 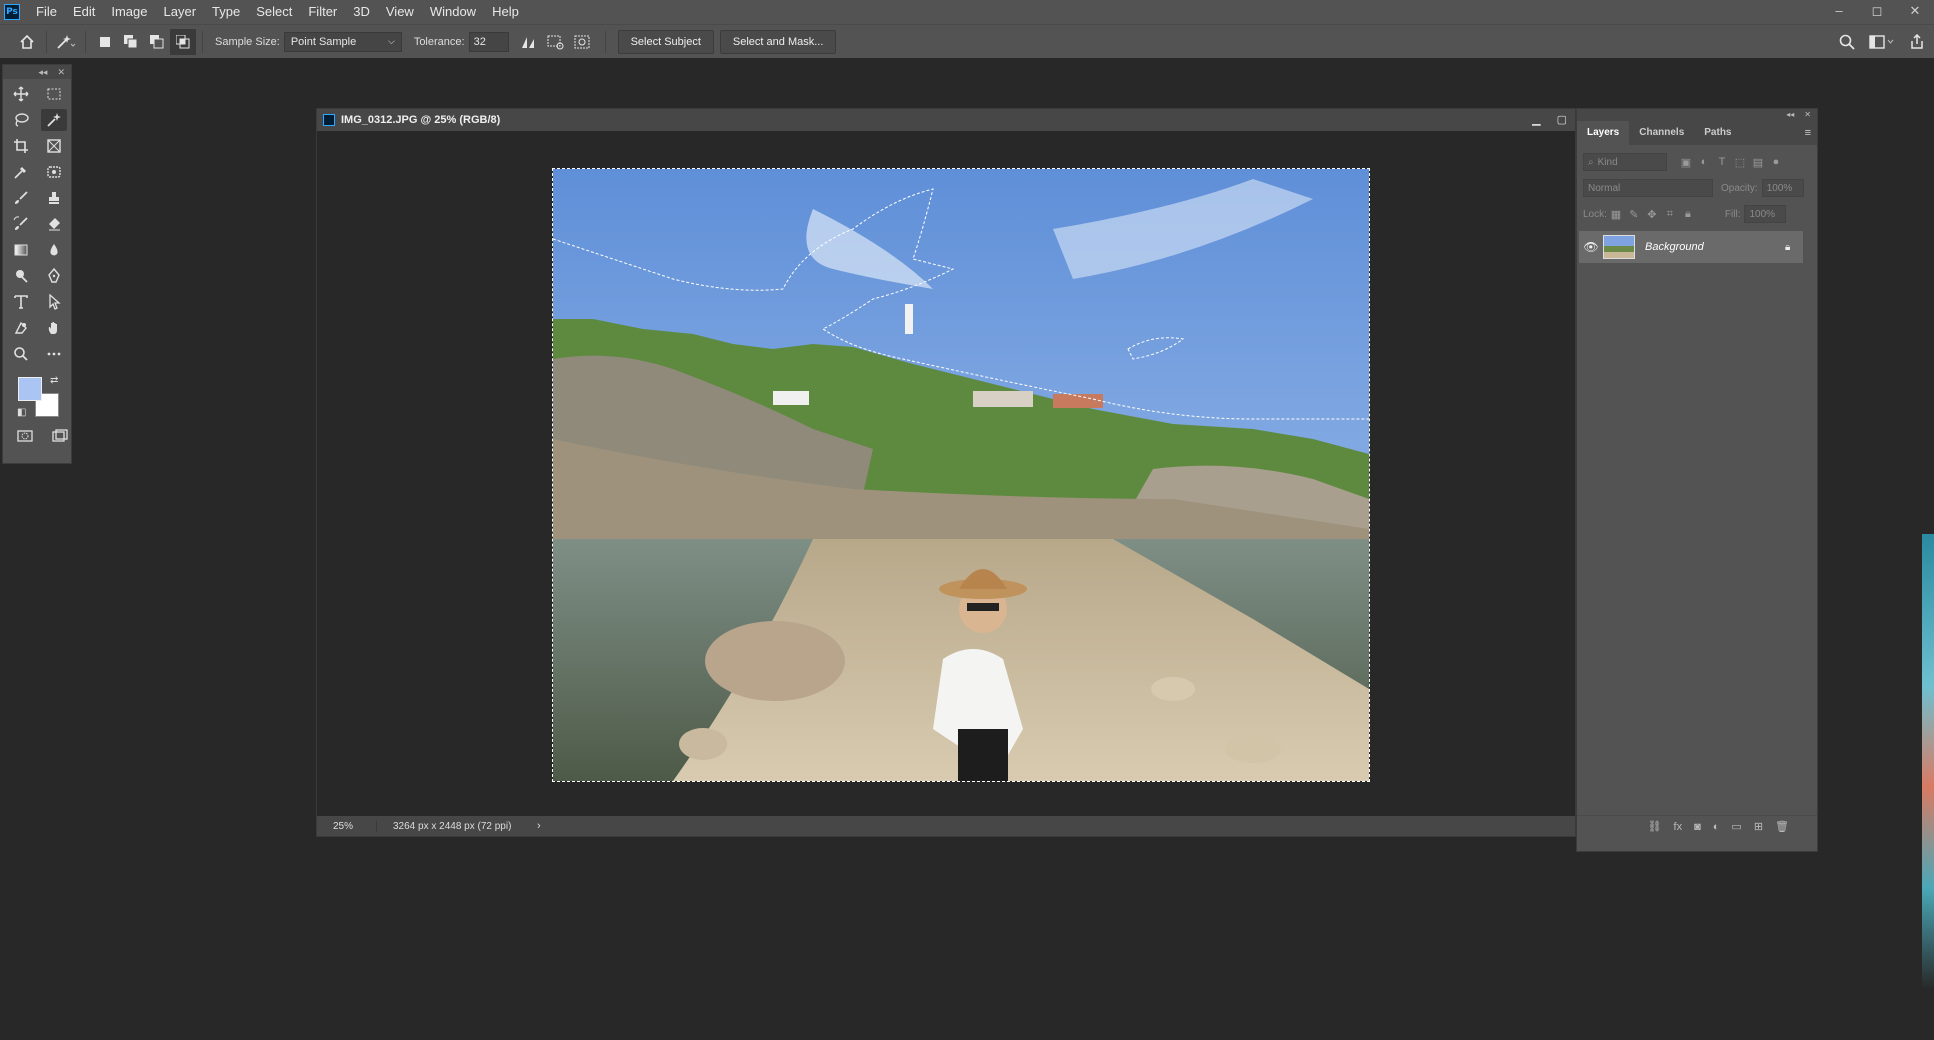 I want to click on share-button, so click(x=1917, y=42).